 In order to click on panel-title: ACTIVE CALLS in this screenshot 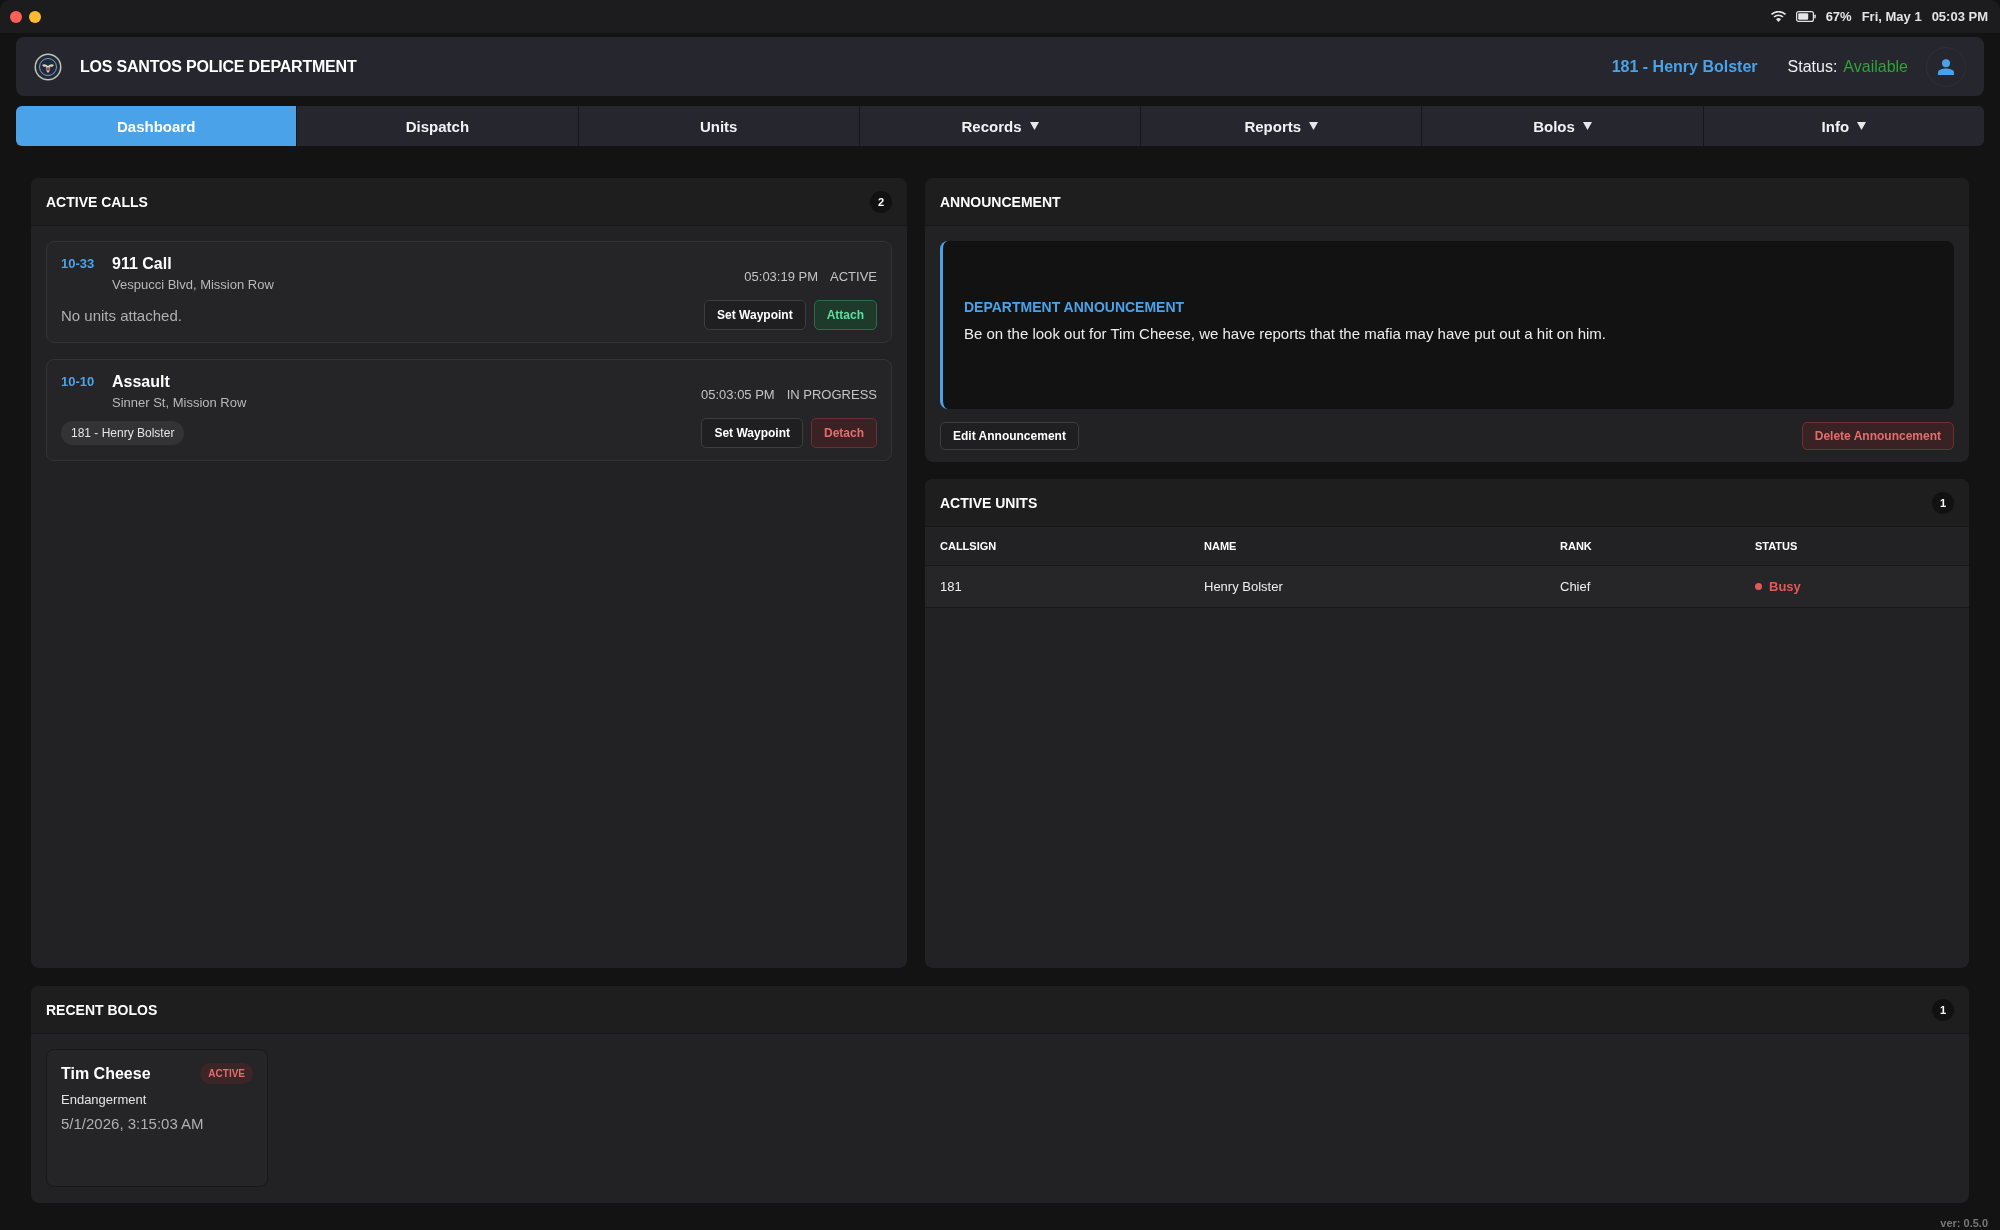, I will do `click(97, 201)`.